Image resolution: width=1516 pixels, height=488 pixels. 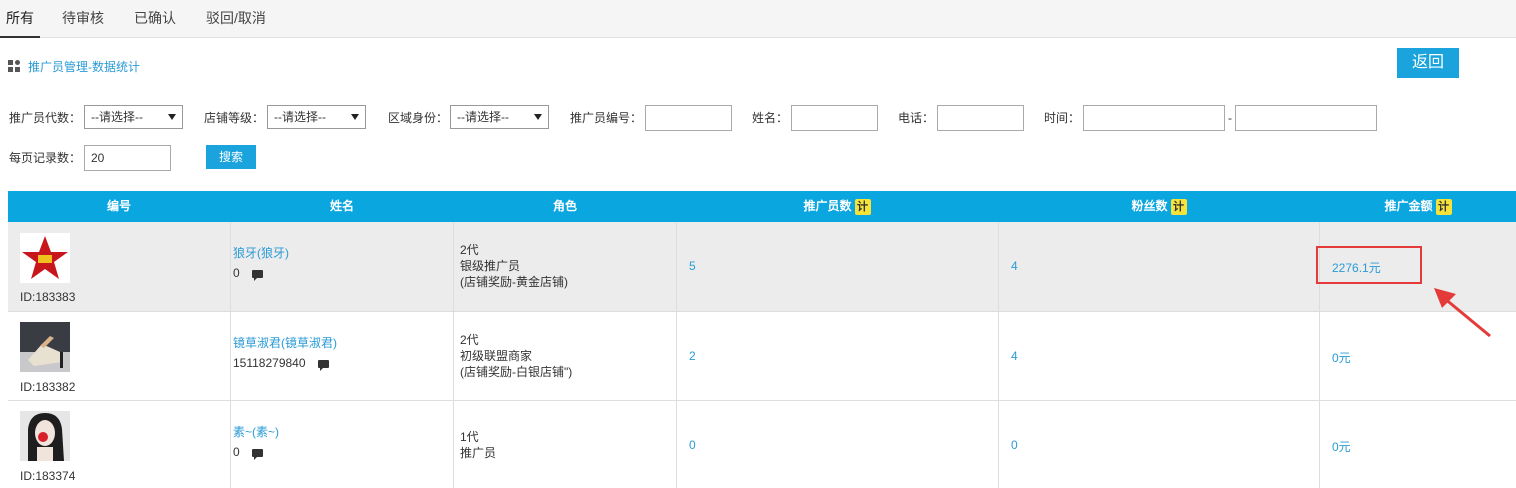 What do you see at coordinates (514, 282) in the screenshot?
I see `role-reward: (店铺奖励-黄金店铺)` at bounding box center [514, 282].